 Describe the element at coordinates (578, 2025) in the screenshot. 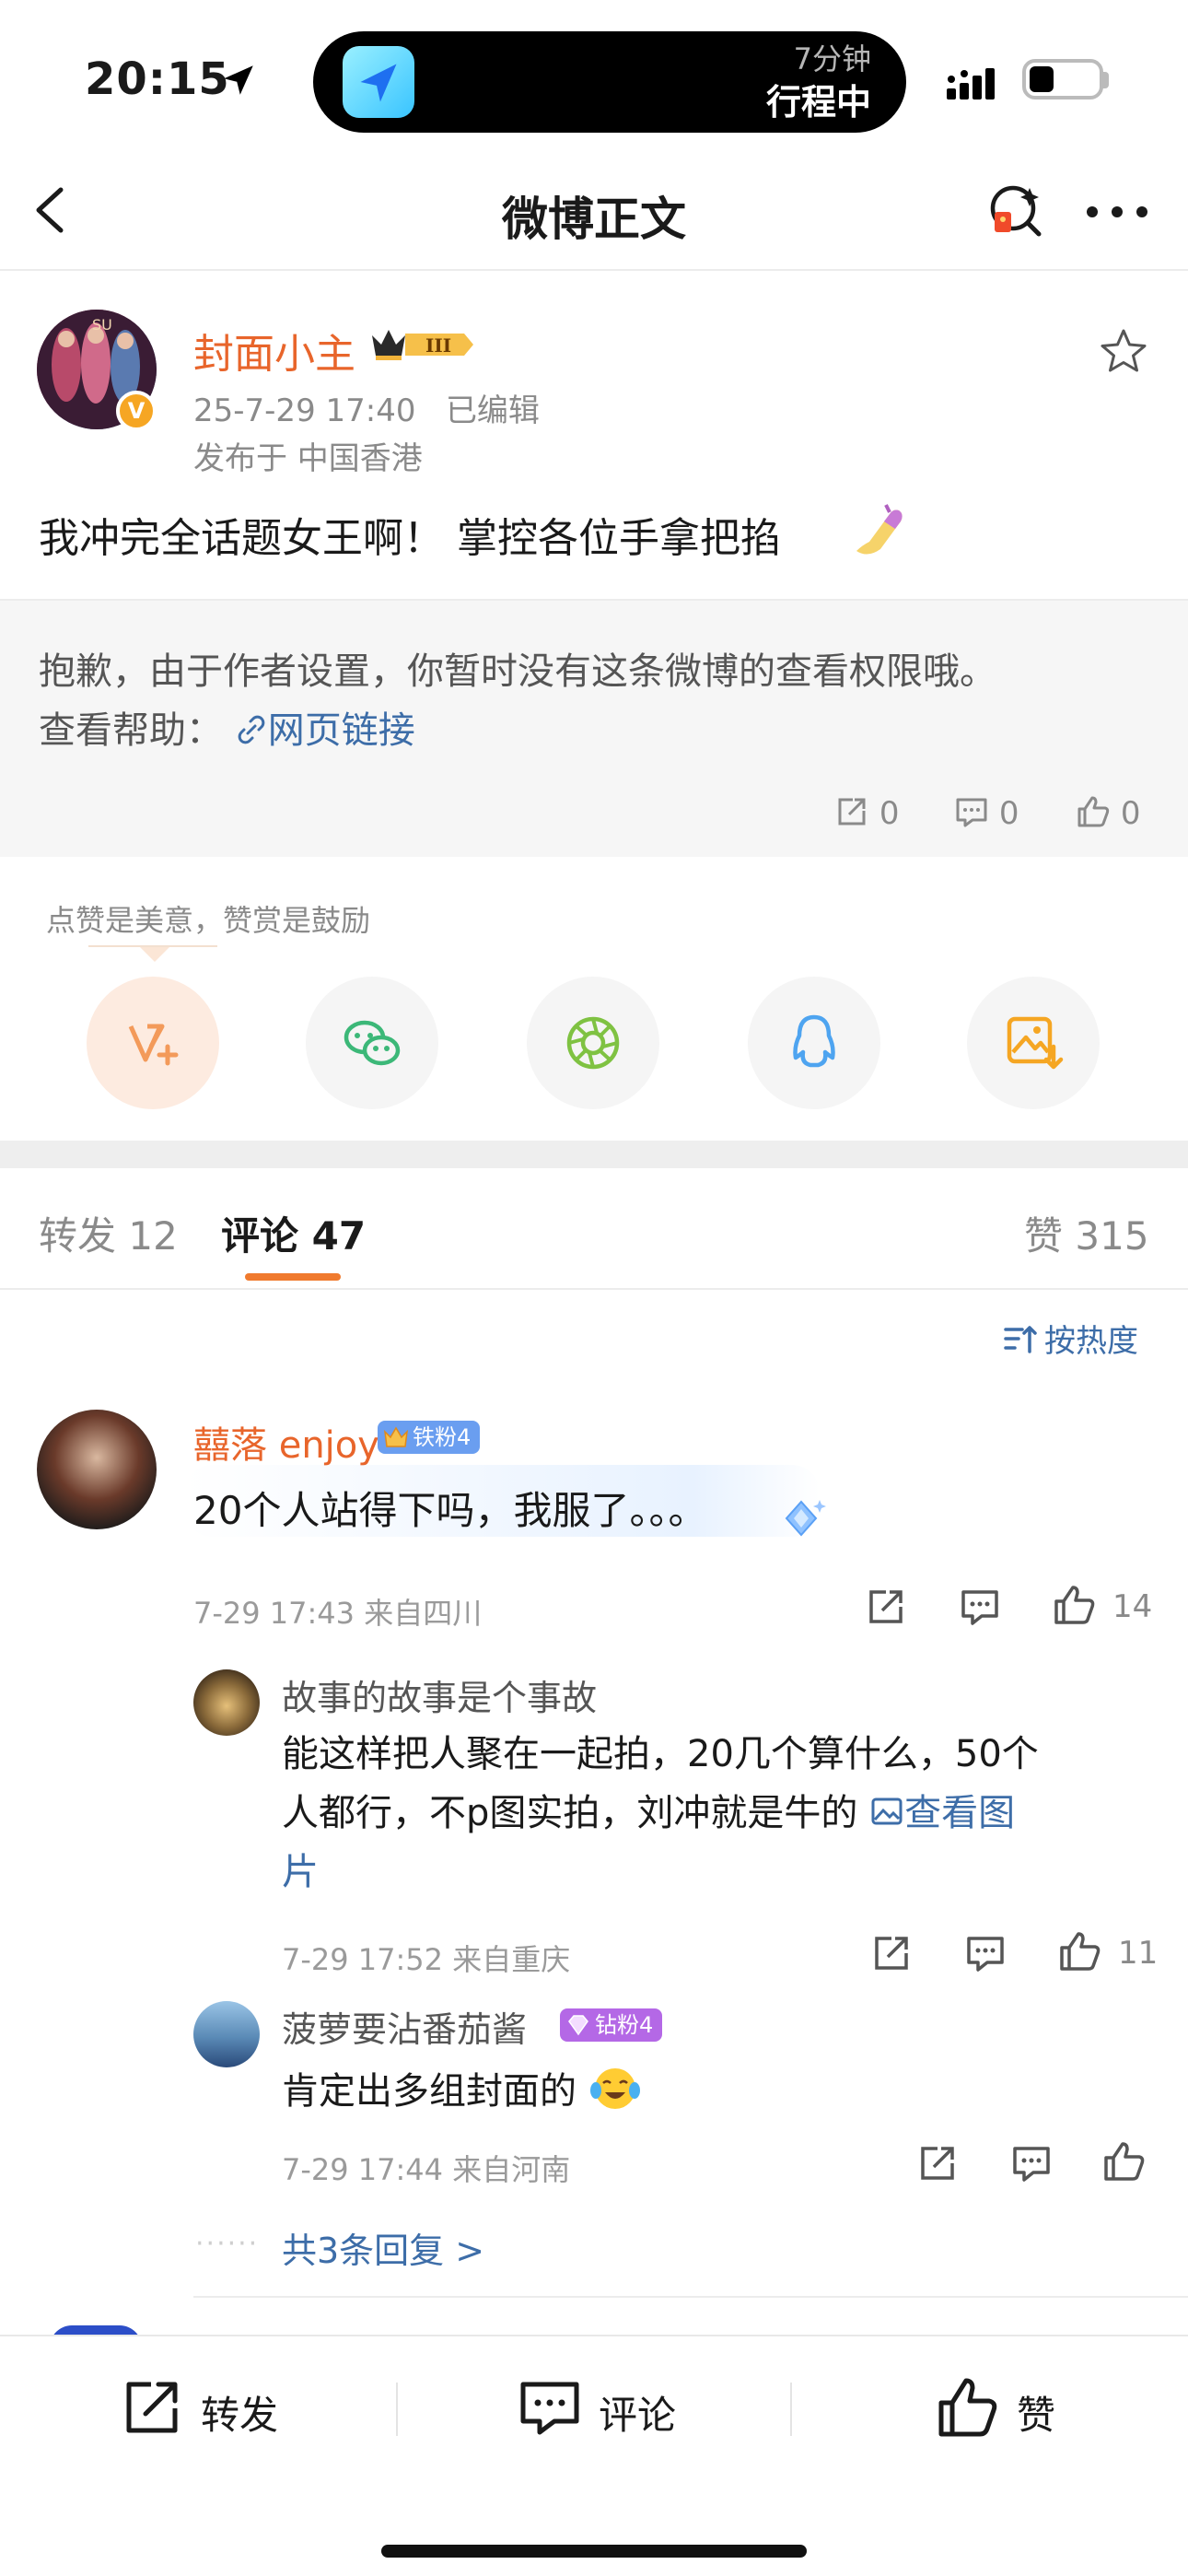

I see `diamond-fan-icon` at that location.